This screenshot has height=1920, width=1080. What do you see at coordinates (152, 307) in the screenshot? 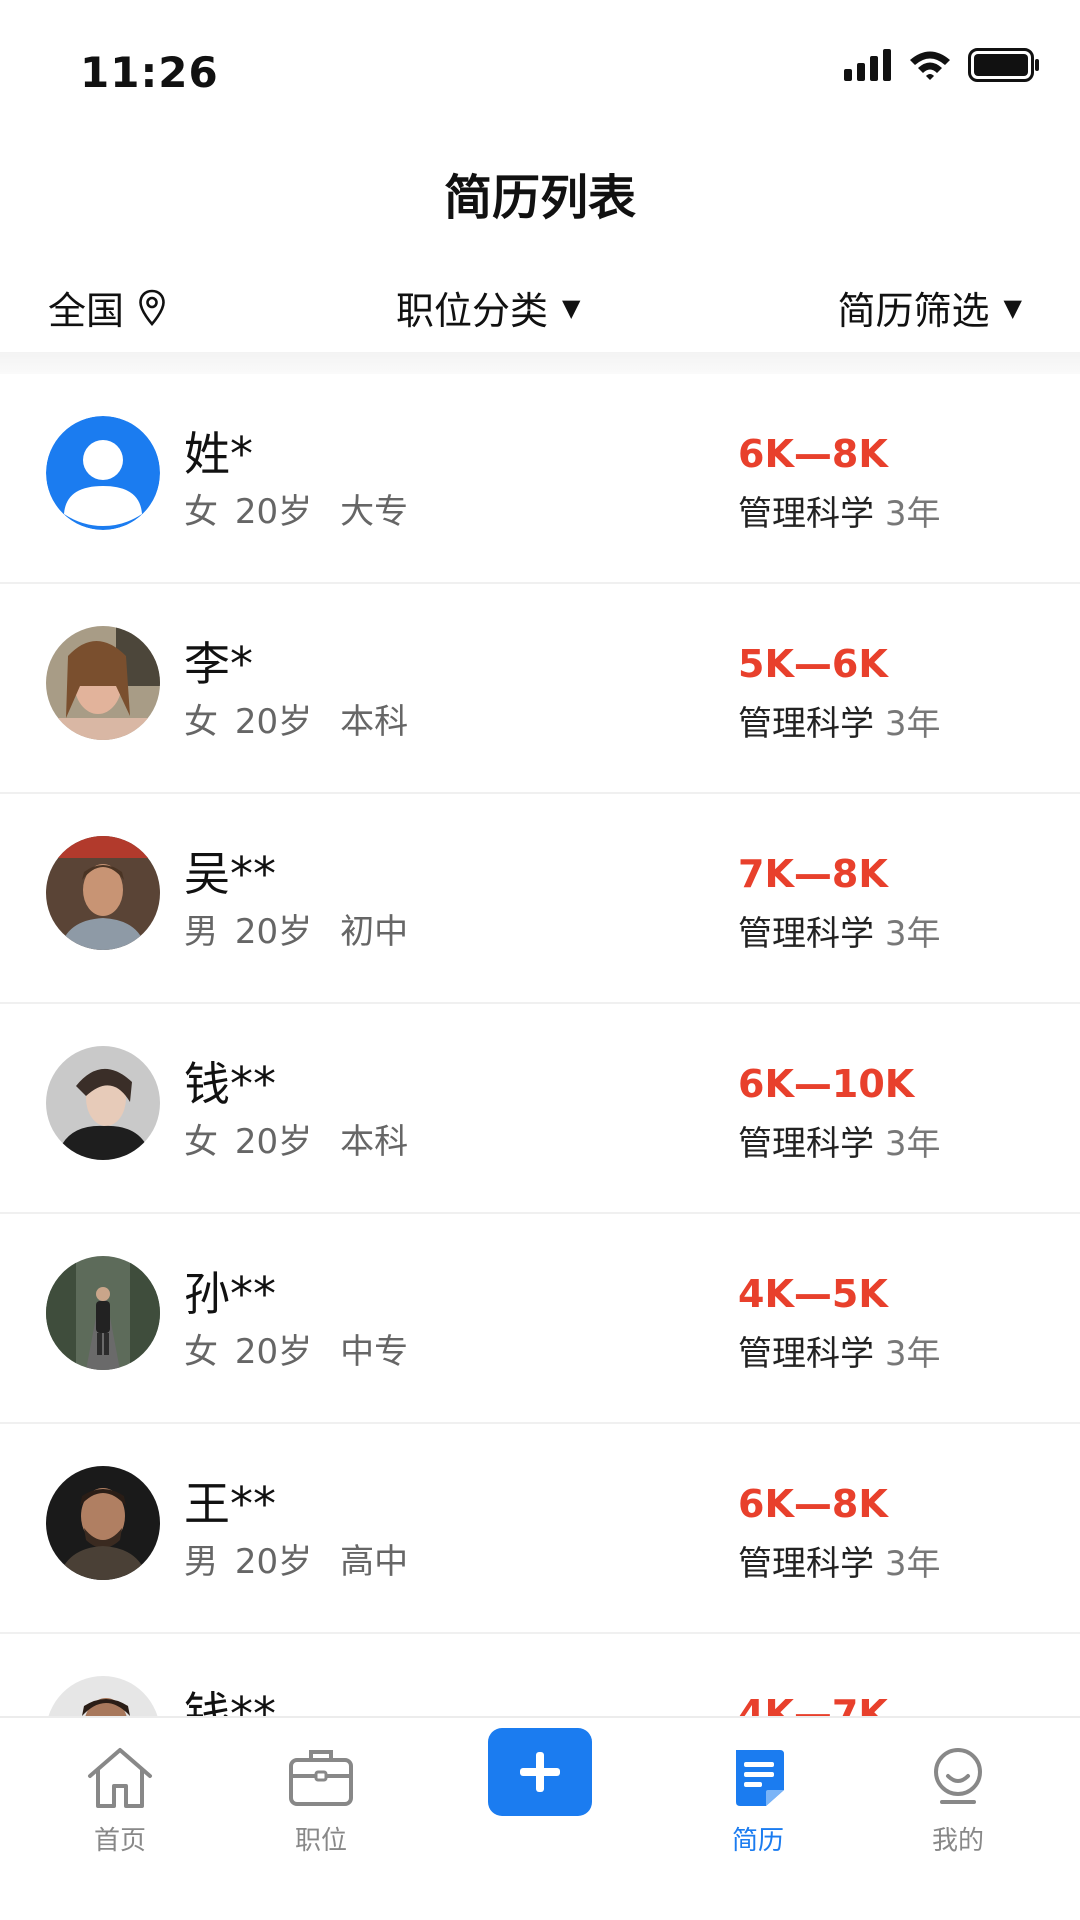
I see `location-pin-icon` at bounding box center [152, 307].